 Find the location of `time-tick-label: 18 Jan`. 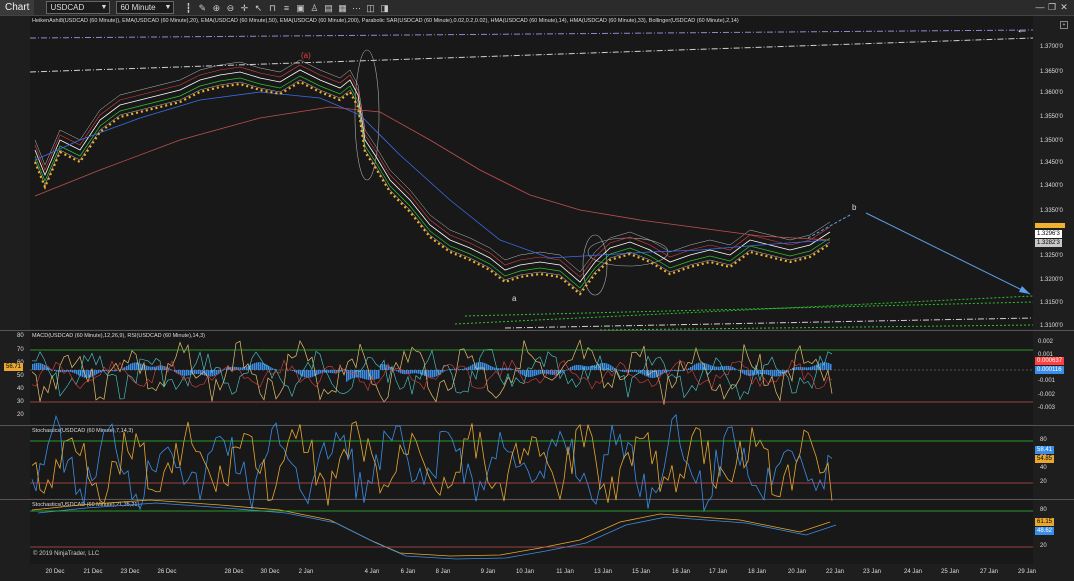

time-tick-label: 18 Jan is located at coordinates (757, 572).